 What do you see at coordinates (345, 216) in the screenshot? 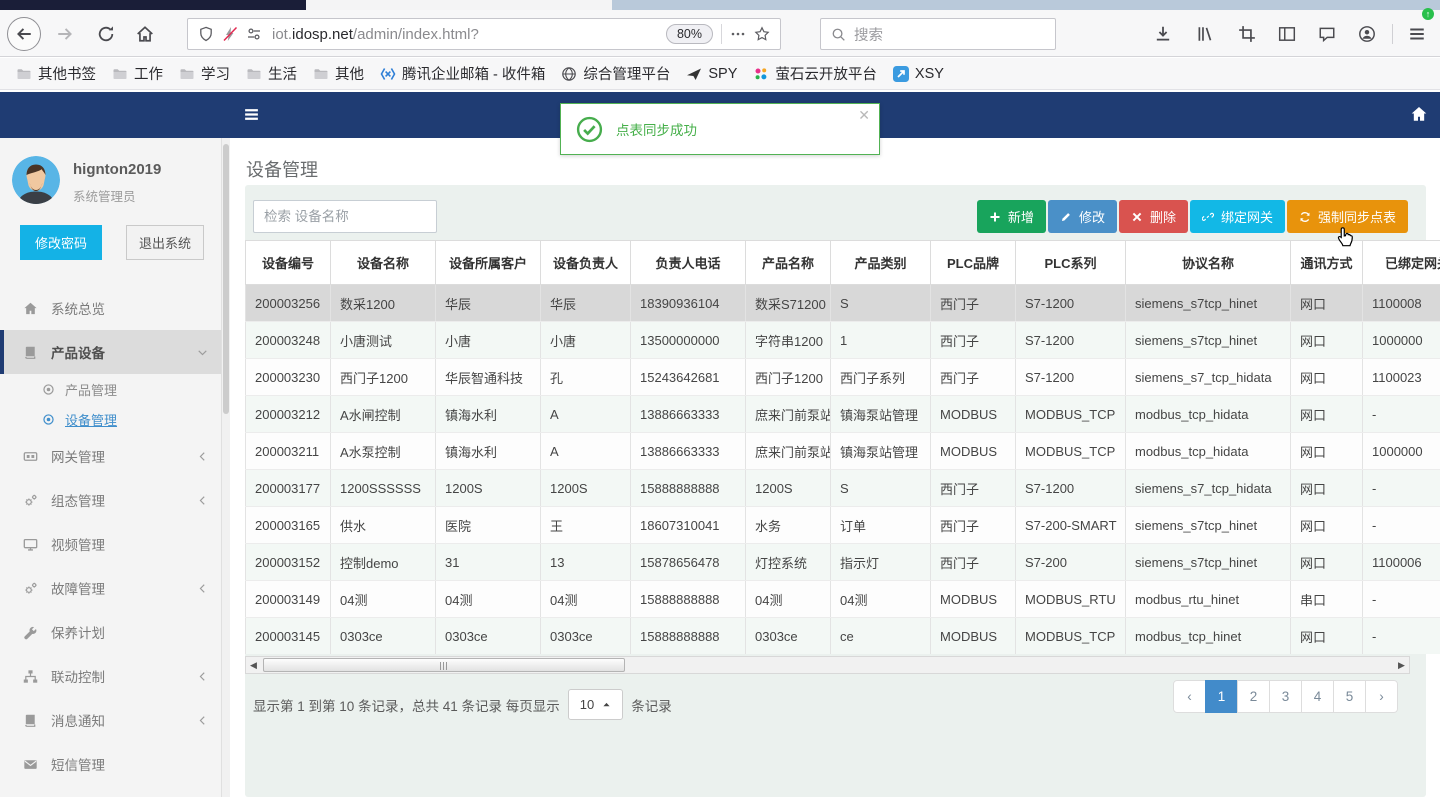
I see `device-search-input` at bounding box center [345, 216].